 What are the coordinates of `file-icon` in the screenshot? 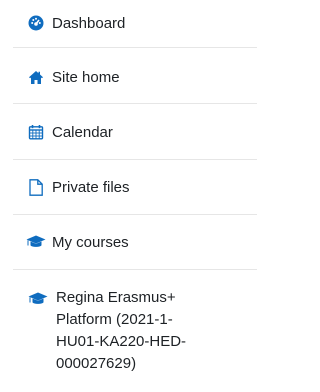 It's located at (36, 187).